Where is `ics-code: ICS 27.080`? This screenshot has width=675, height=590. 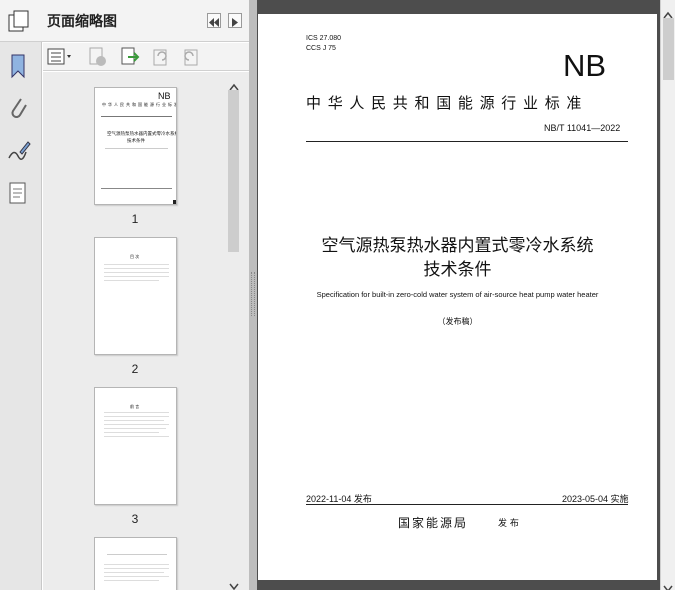
ics-code: ICS 27.080 is located at coordinates (324, 38).